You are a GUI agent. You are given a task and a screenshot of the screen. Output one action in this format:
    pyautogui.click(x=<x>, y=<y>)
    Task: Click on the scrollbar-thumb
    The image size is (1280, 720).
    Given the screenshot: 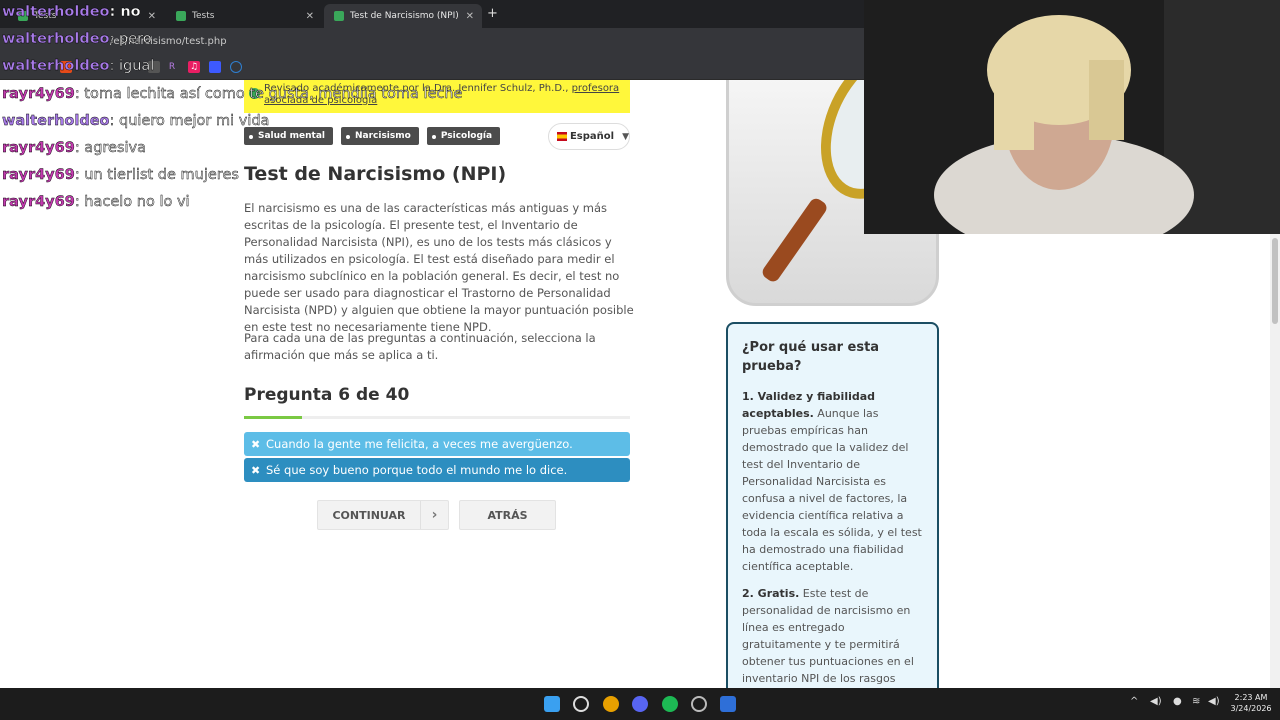 What is the action you would take?
    pyautogui.click(x=1275, y=281)
    